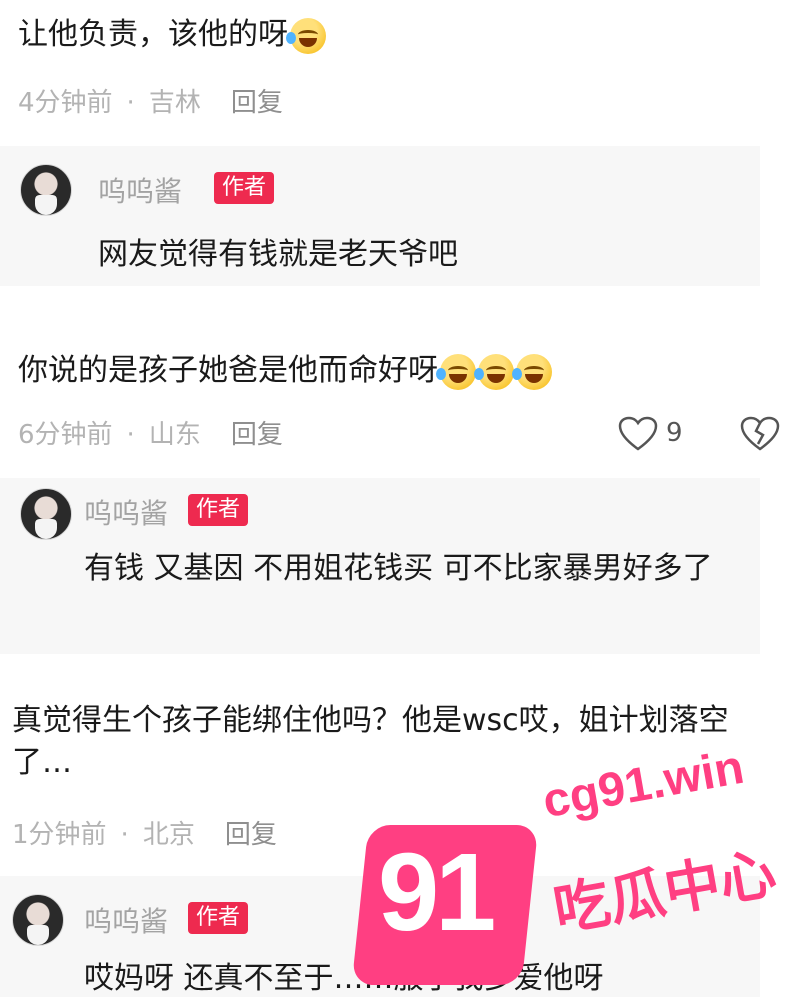 The width and height of the screenshot is (800, 1002). What do you see at coordinates (437, 892) in the screenshot?
I see `watermark-number: 91` at bounding box center [437, 892].